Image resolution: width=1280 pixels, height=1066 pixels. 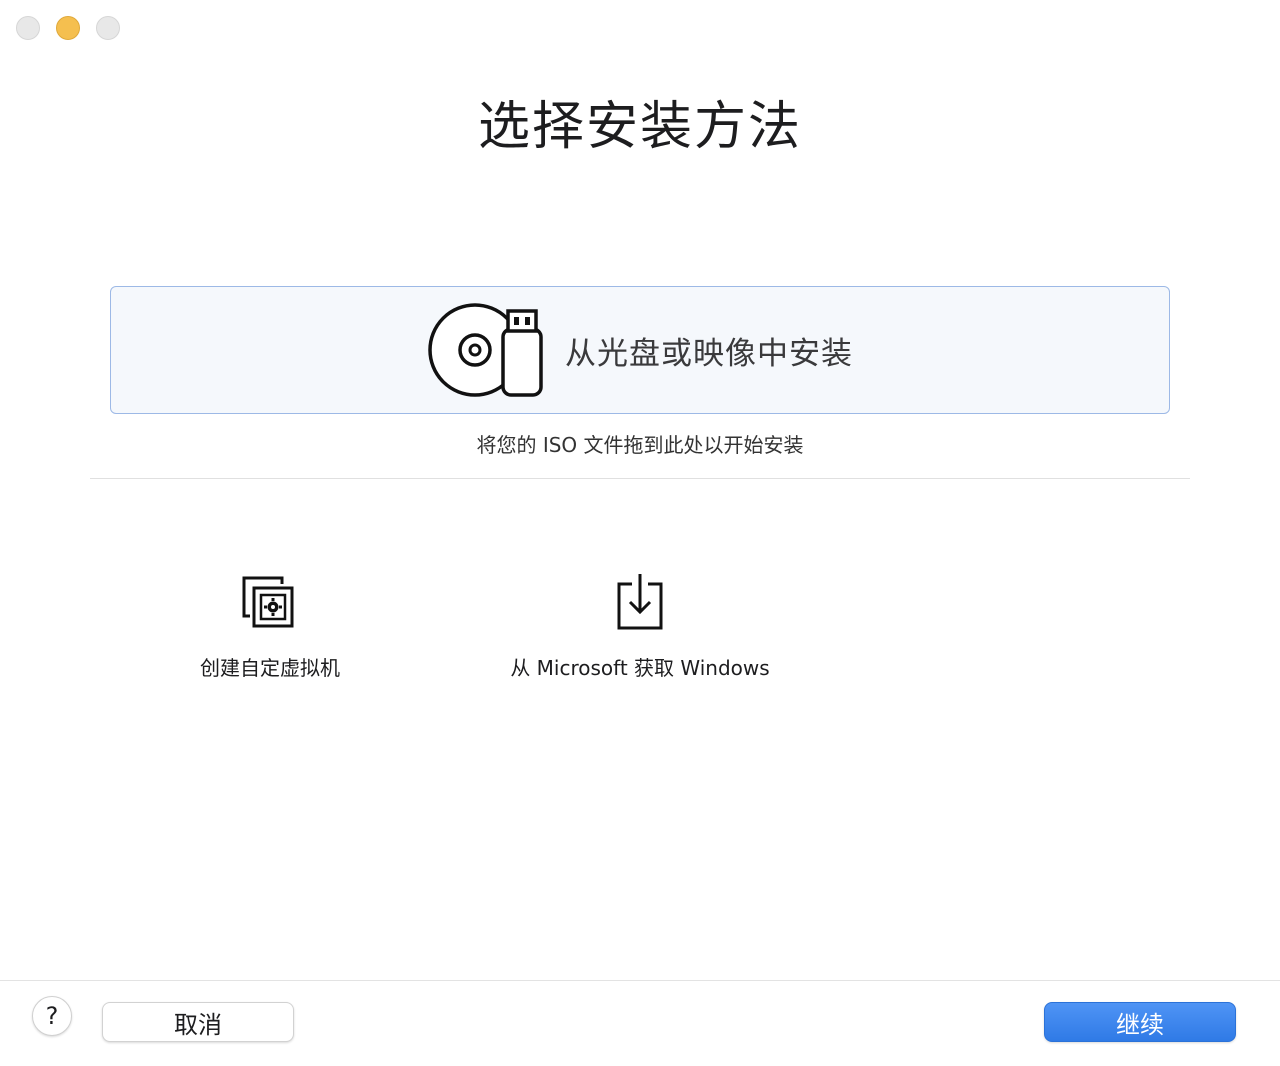 I want to click on install-from-disc-option: 从光盘或映像中安装, so click(x=640, y=350).